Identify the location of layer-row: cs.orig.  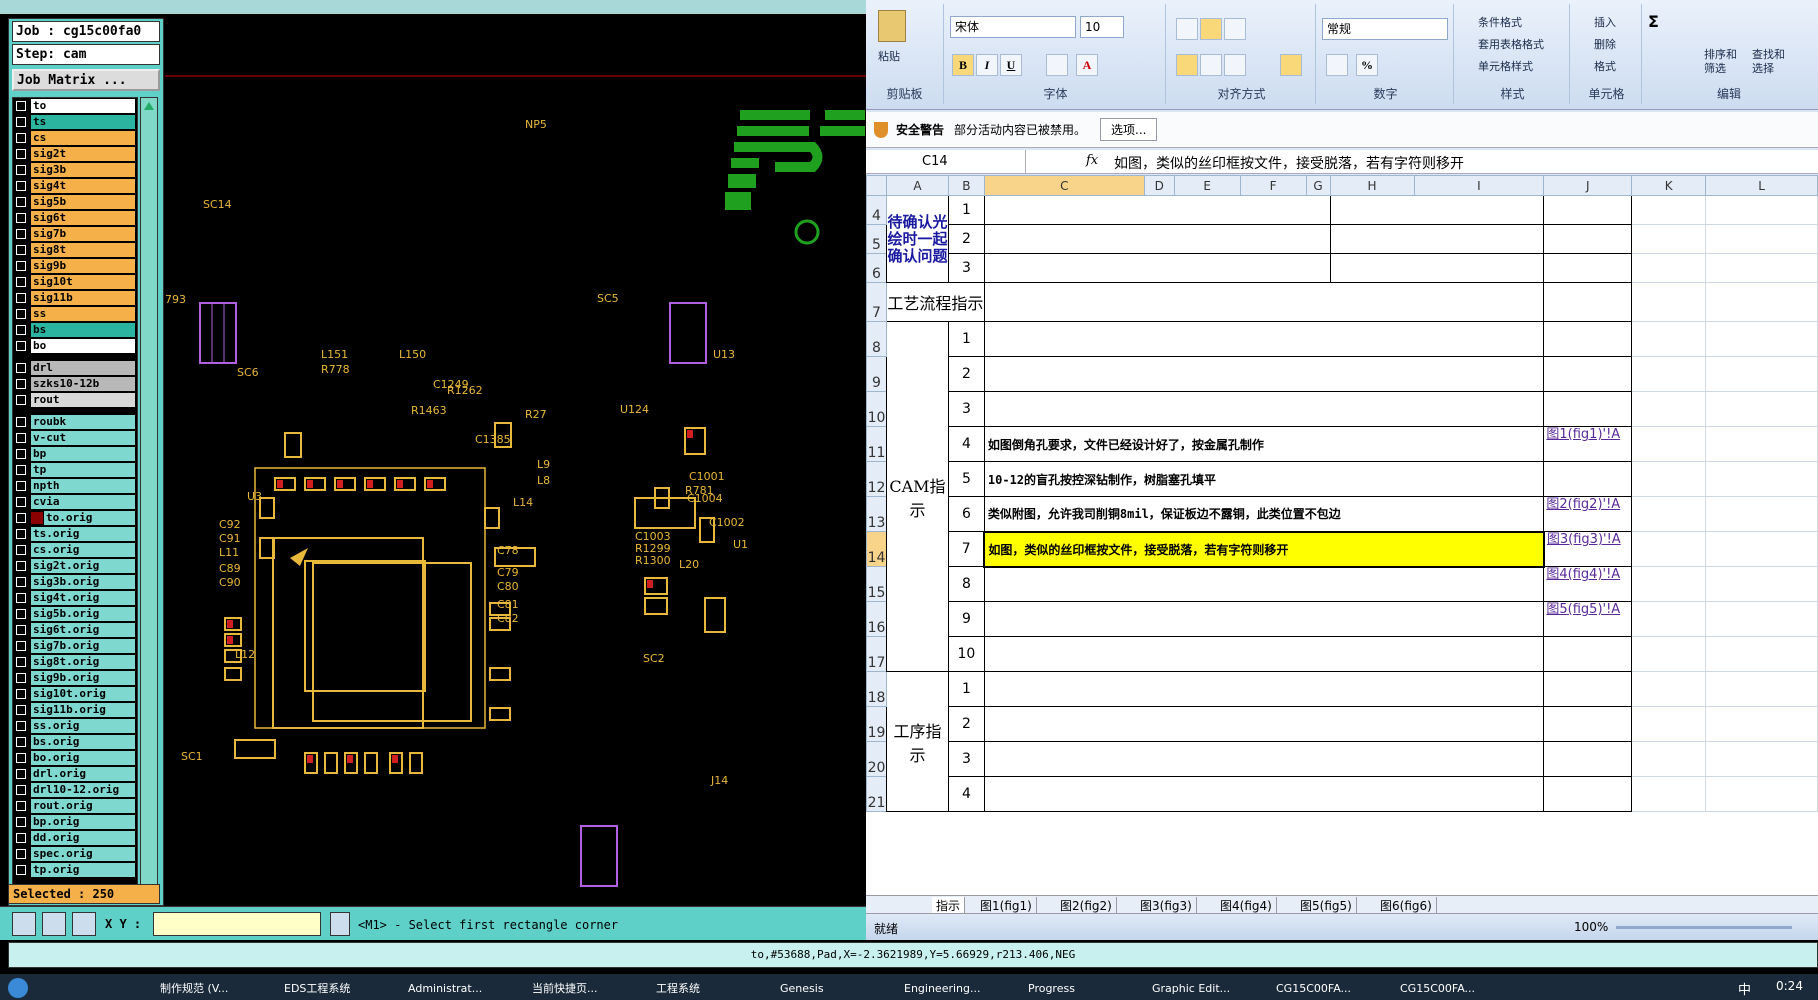
(75, 550).